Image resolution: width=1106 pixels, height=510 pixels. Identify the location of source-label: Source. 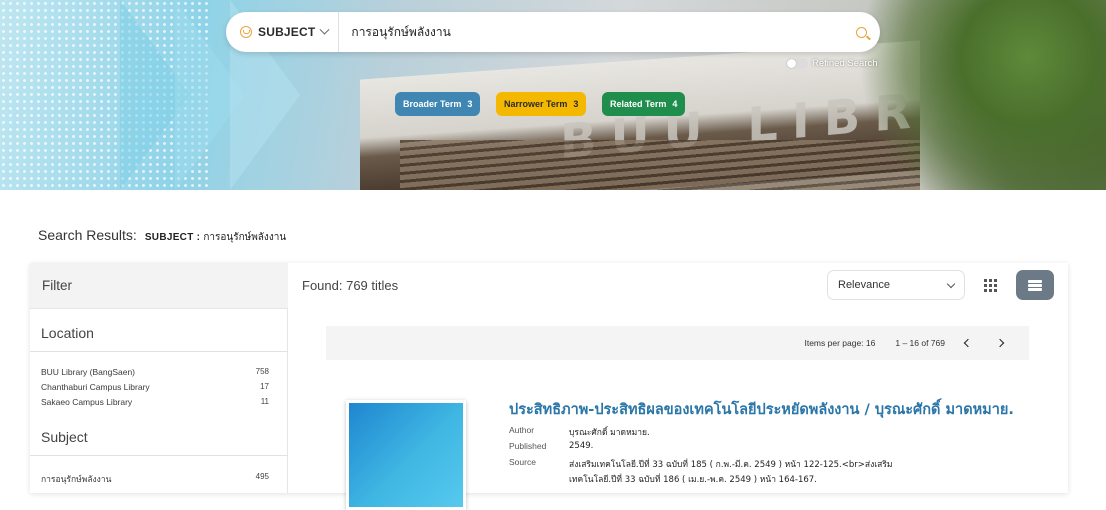
(522, 462).